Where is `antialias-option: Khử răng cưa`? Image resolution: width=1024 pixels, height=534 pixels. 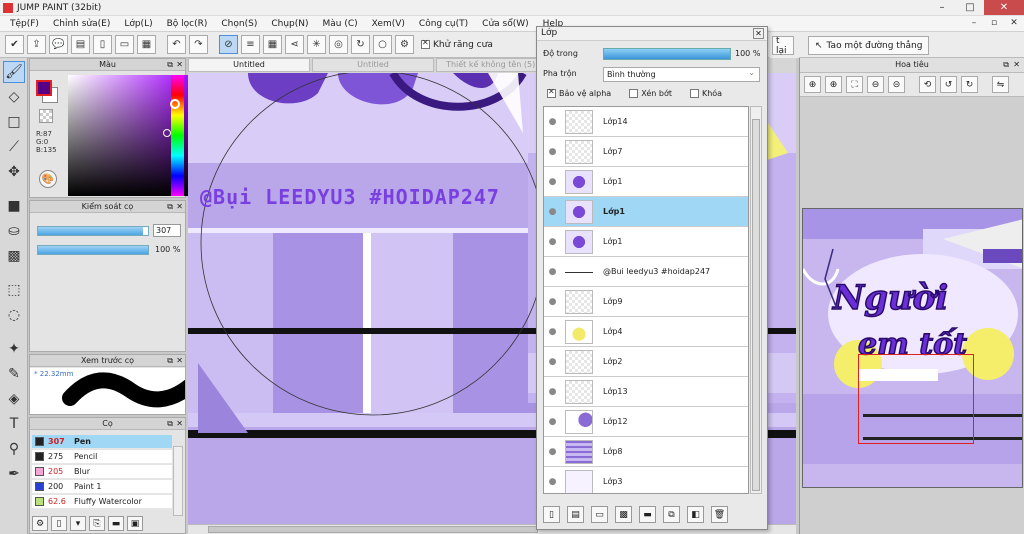
antialias-option: Khử răng cưa is located at coordinates (457, 44).